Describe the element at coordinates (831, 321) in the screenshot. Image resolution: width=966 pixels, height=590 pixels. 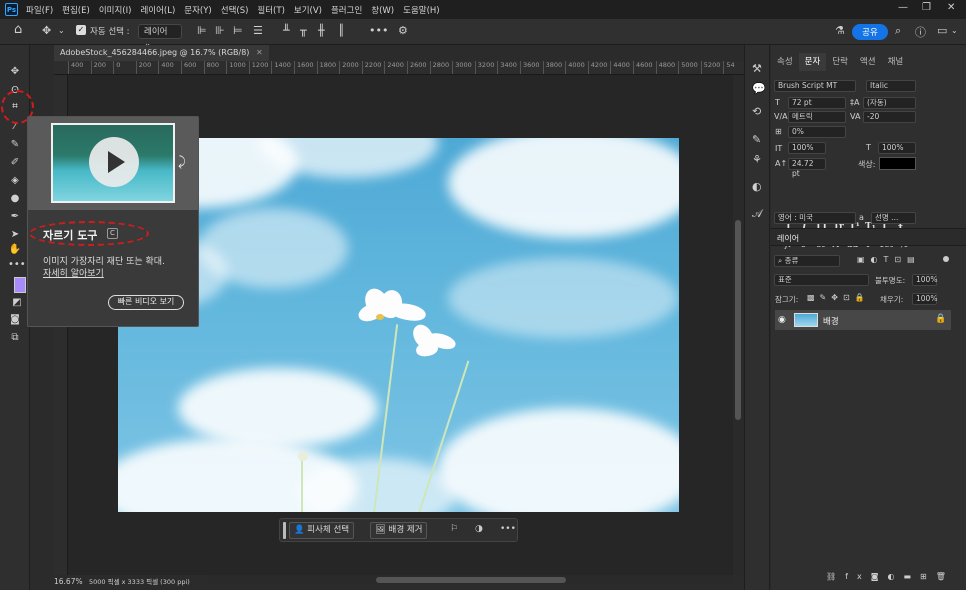
I see `layer-name: 배경` at that location.